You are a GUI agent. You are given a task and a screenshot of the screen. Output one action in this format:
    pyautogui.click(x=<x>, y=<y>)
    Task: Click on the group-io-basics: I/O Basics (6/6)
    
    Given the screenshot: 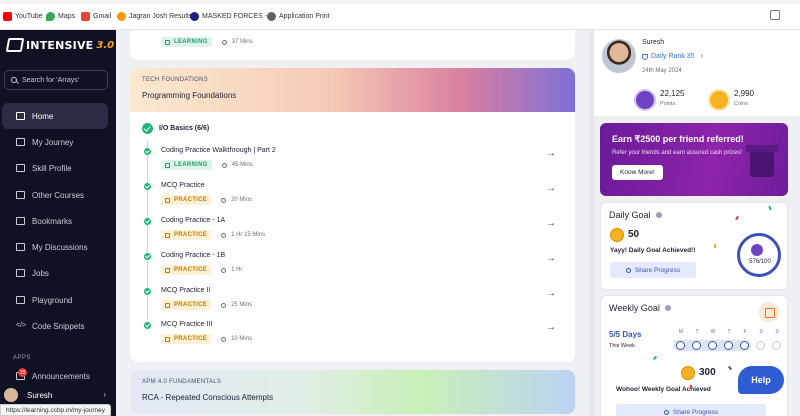 What is the action you would take?
    pyautogui.click(x=175, y=128)
    